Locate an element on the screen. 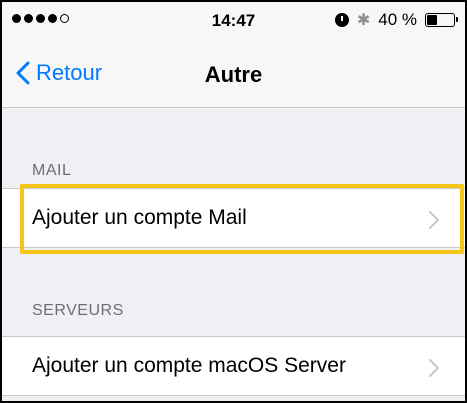 The height and width of the screenshot is (403, 467). alarm-icon is located at coordinates (341, 20).